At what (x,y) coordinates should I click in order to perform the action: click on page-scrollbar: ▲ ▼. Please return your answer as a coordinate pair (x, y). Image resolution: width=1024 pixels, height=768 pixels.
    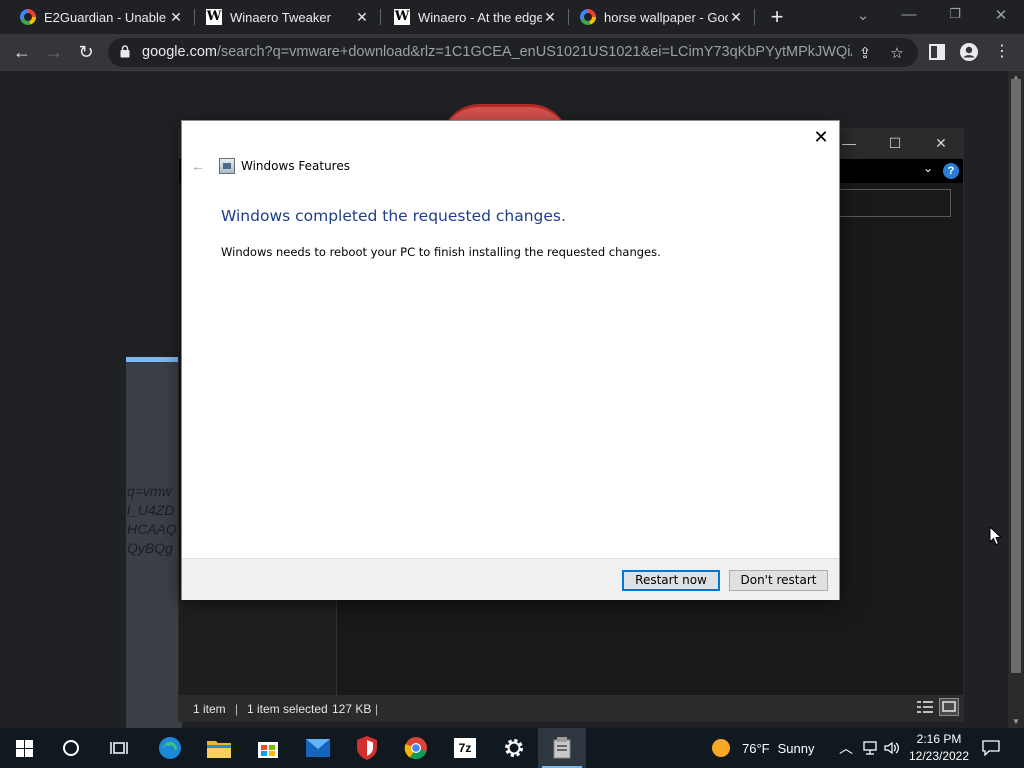
    Looking at the image, I should click on (1016, 399).